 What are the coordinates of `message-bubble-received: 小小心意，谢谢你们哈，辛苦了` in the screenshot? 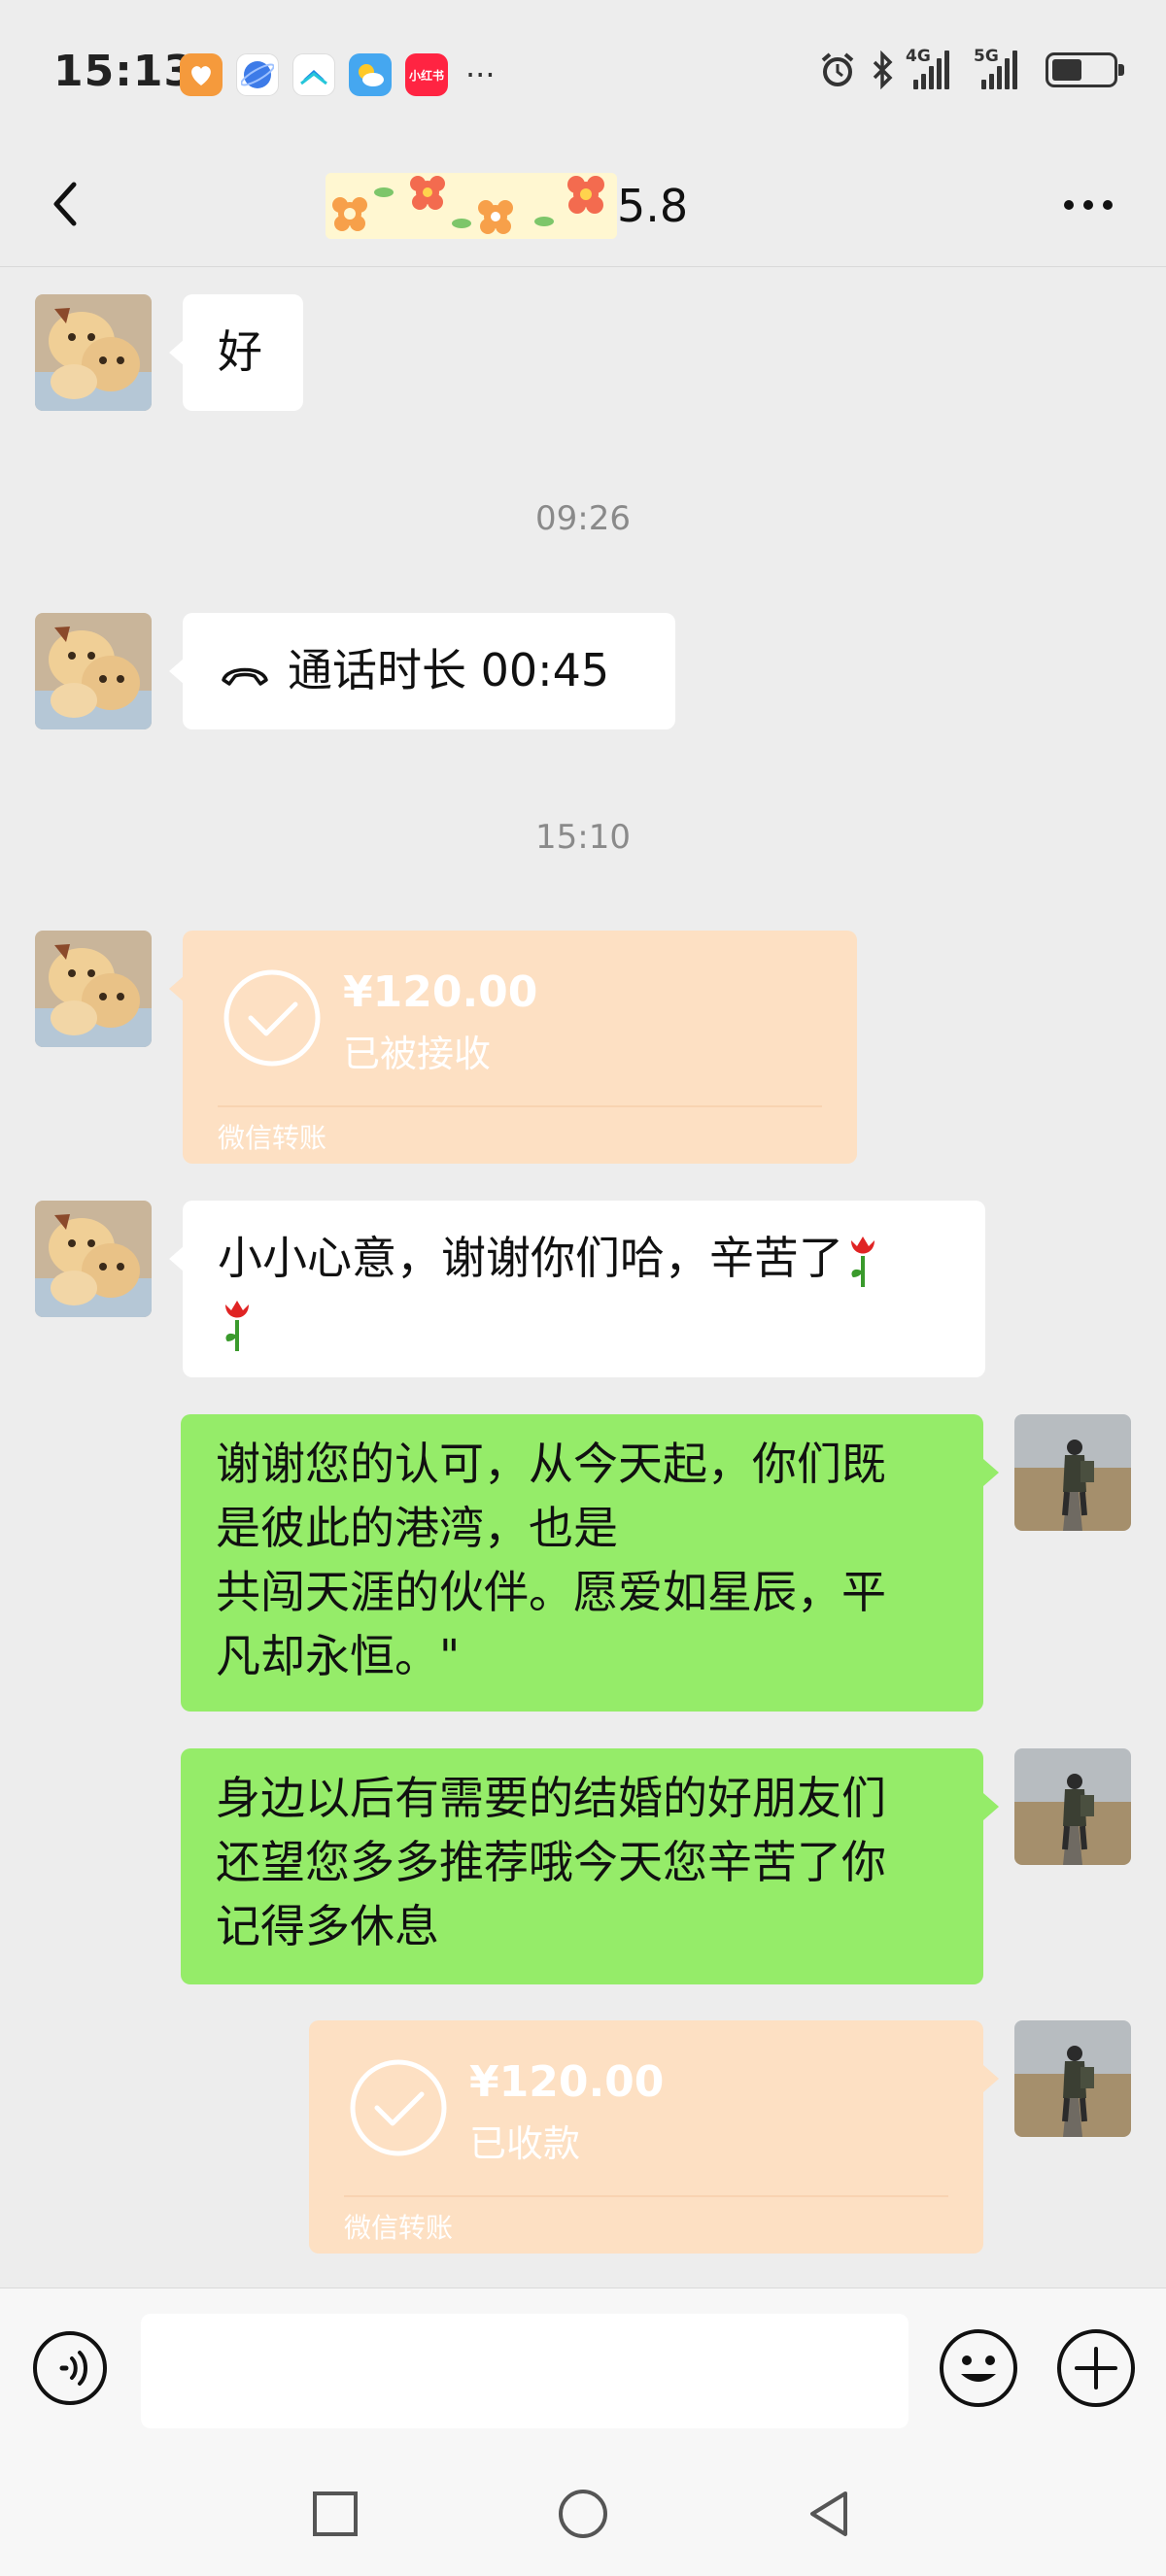 It's located at (584, 1289).